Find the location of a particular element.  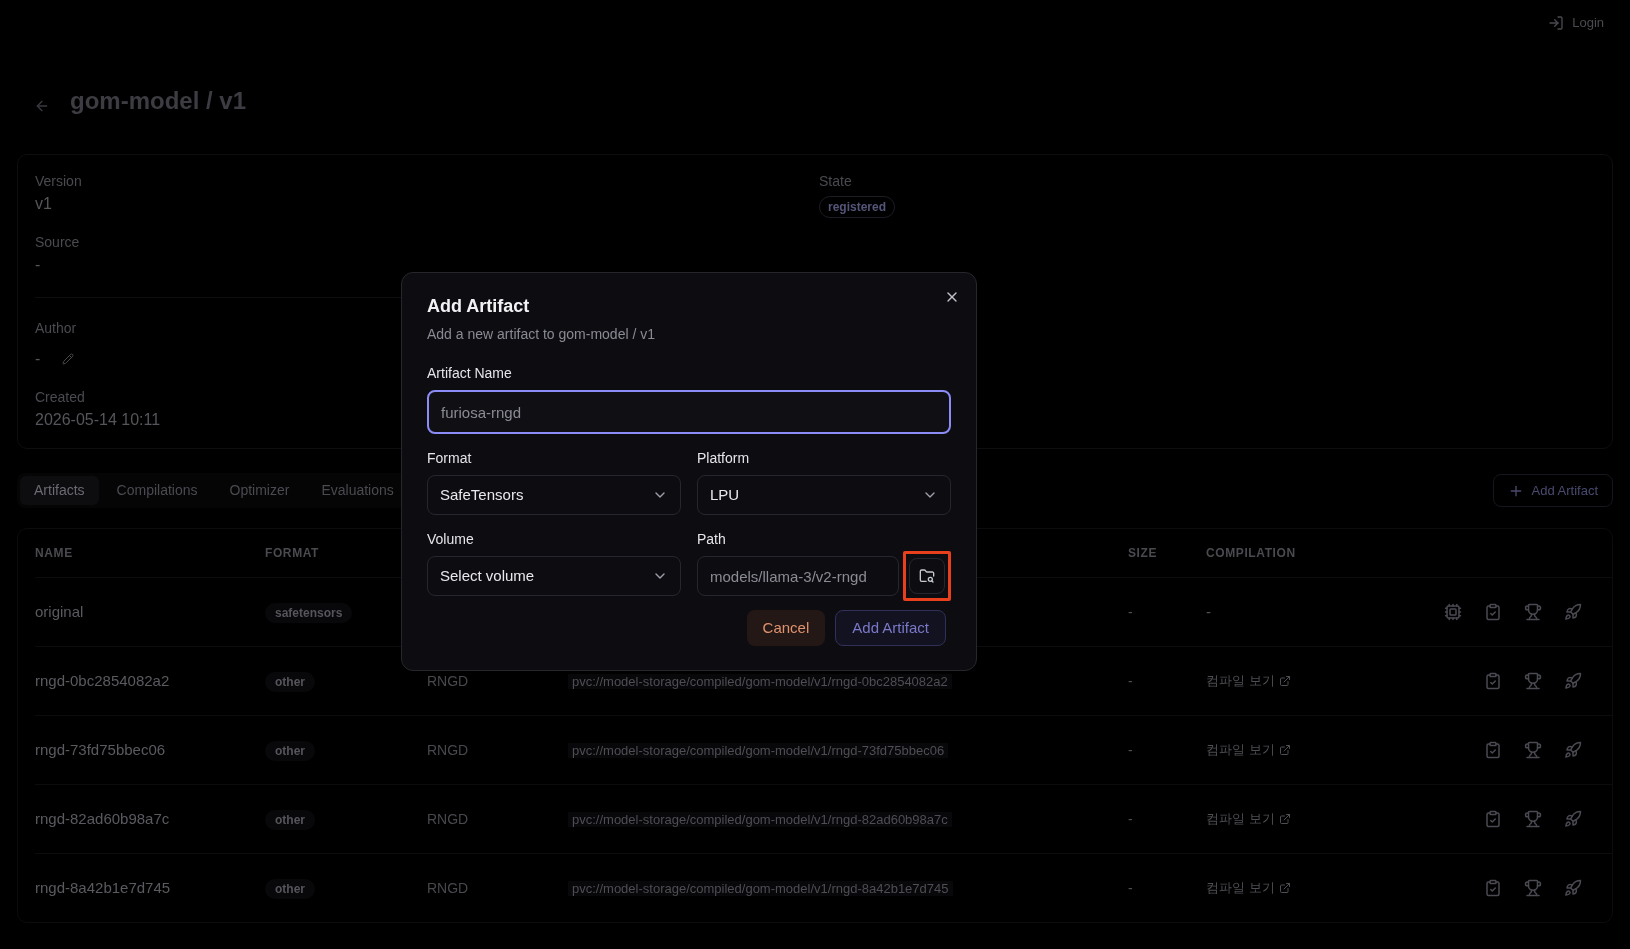

column-header: SIZE is located at coordinates (1143, 553).